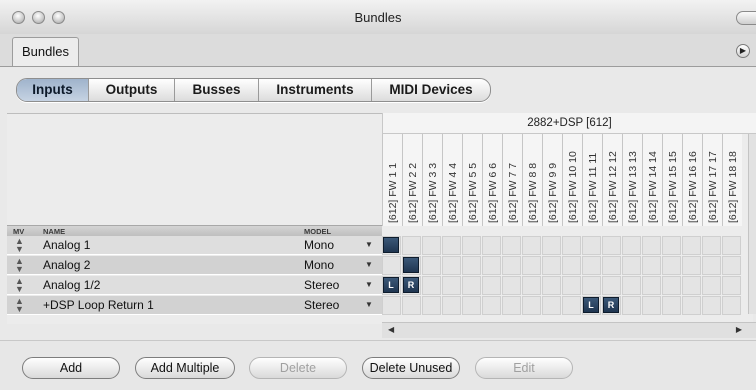 This screenshot has width=756, height=390. Describe the element at coordinates (569, 330) in the screenshot. I see `horizontal-scrollbar: ◀ ▶` at that location.